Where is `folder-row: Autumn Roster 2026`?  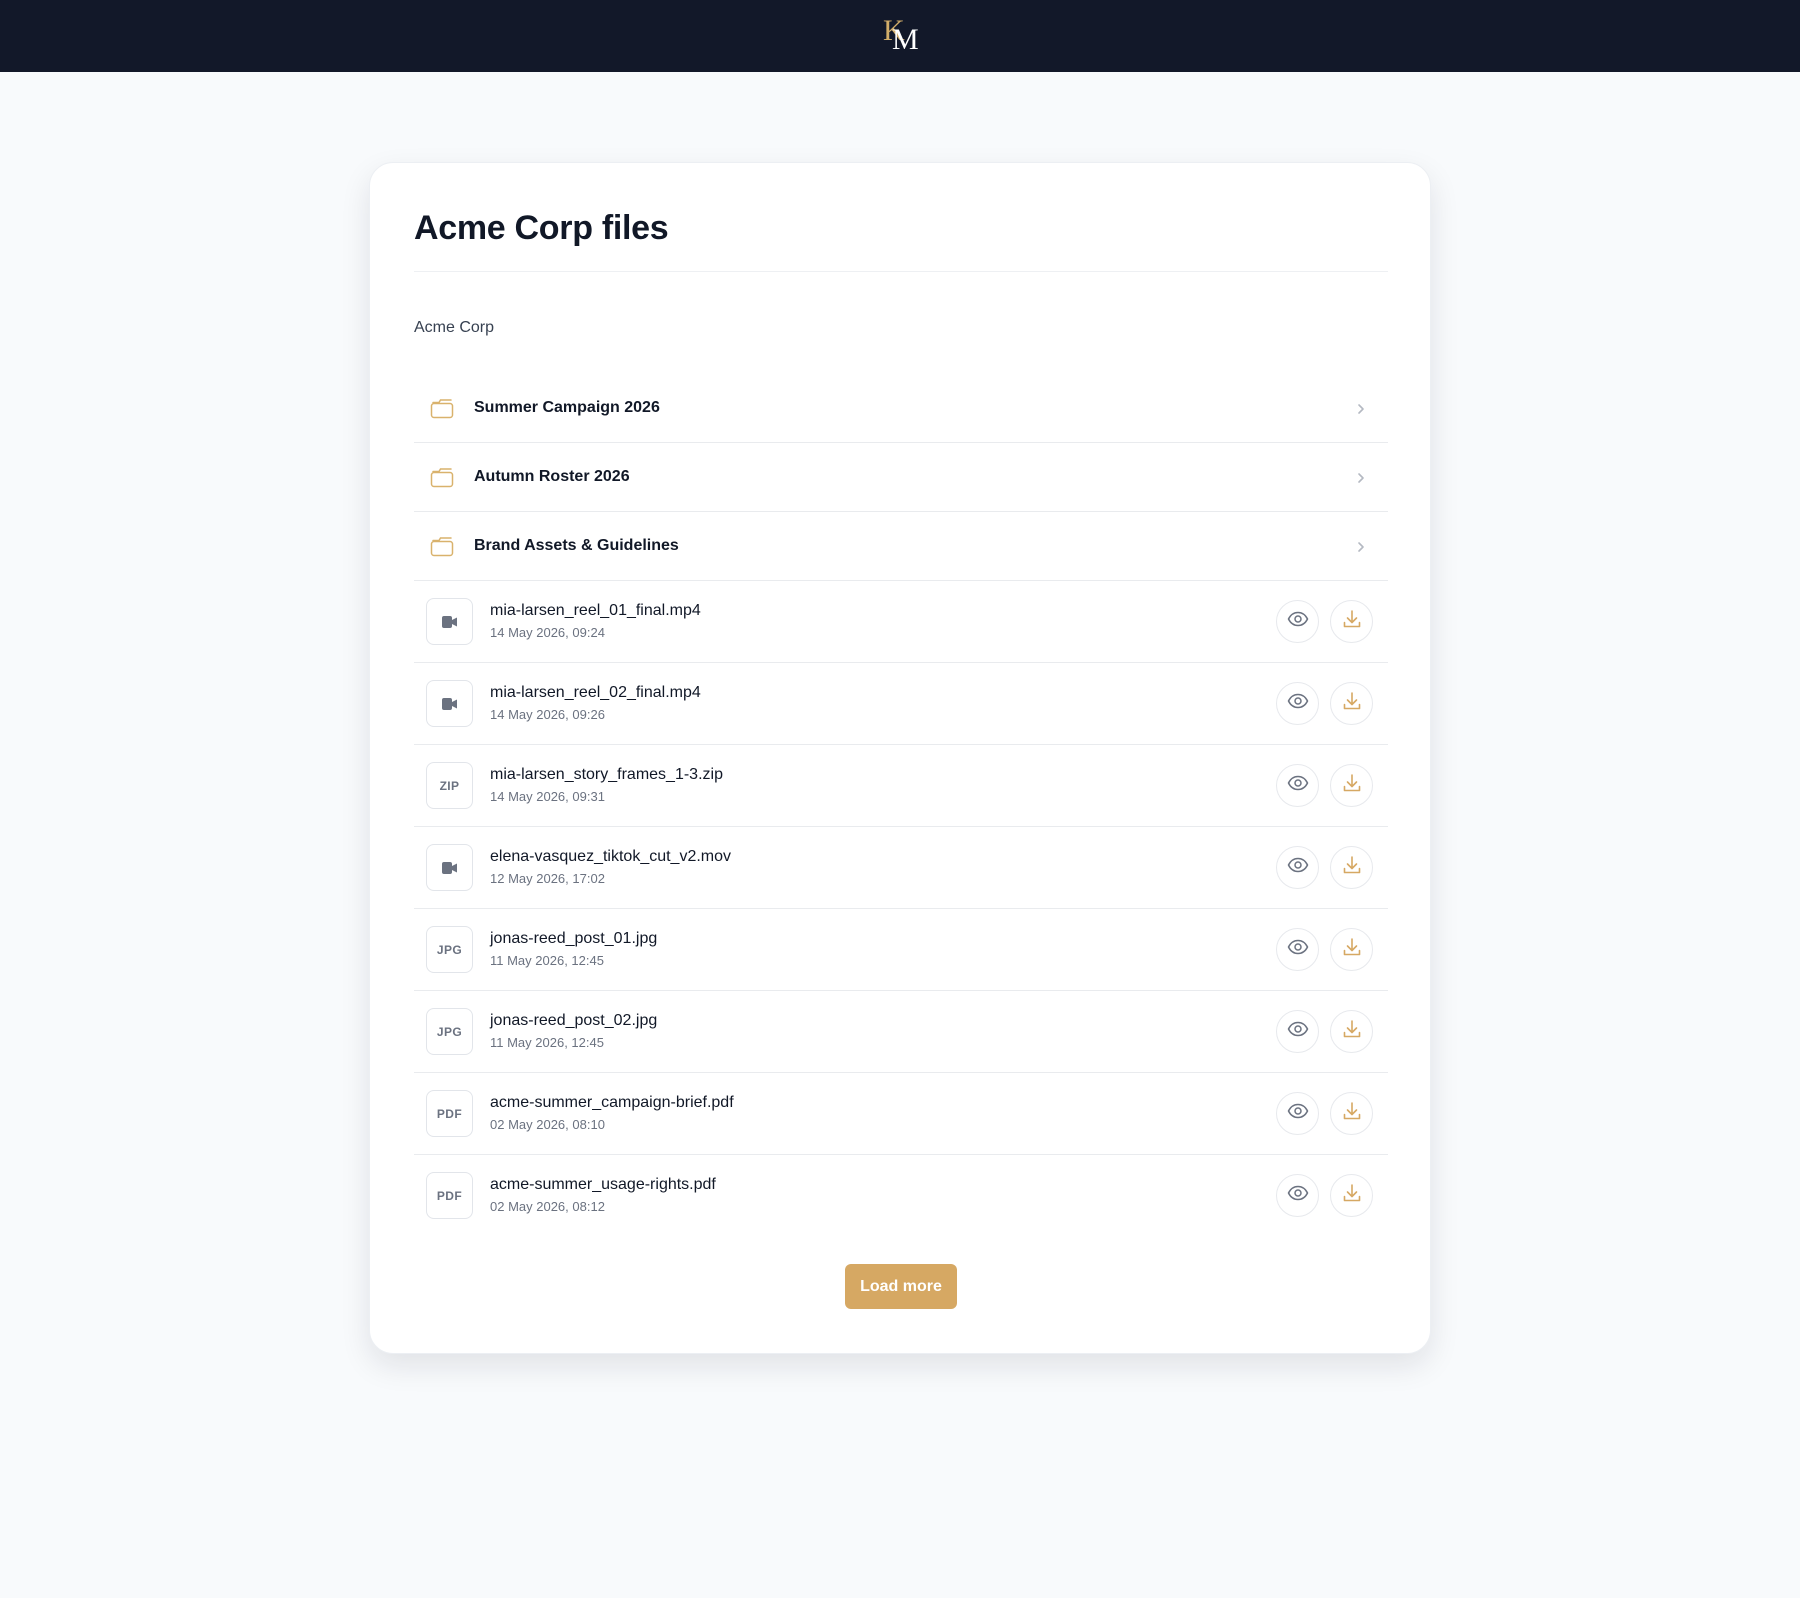
folder-row: Autumn Roster 2026 is located at coordinates (901, 477).